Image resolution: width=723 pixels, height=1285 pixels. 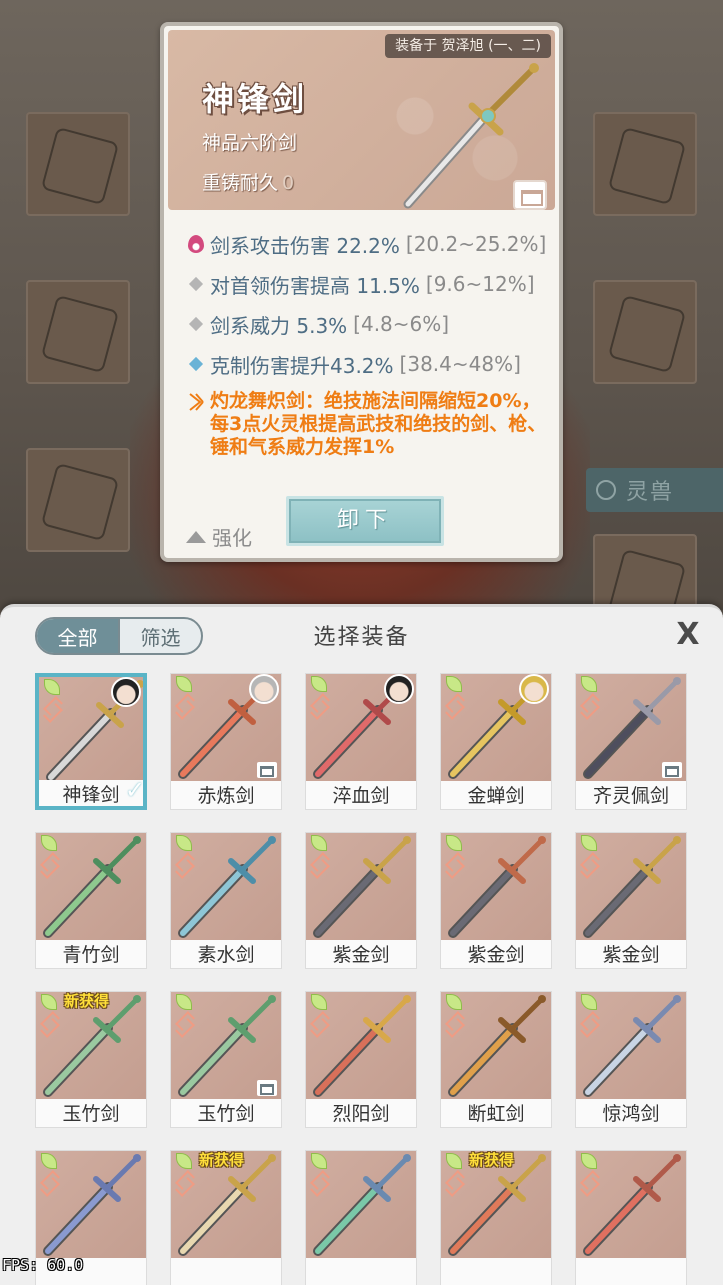 What do you see at coordinates (91, 1114) in the screenshot?
I see `equipment-item-name: 玉竹剑` at bounding box center [91, 1114].